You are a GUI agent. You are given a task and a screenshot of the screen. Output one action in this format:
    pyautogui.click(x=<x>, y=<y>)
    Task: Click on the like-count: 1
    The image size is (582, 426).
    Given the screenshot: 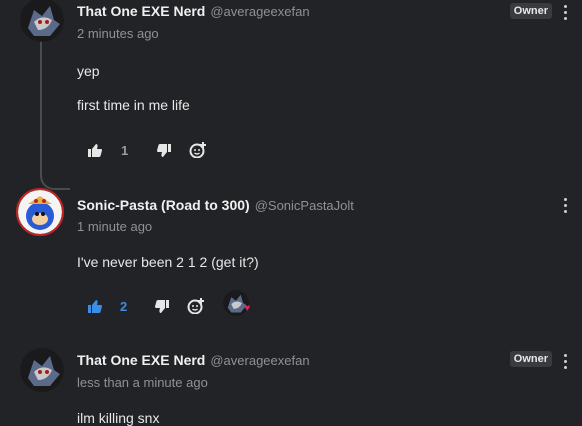 What is the action you would take?
    pyautogui.click(x=125, y=150)
    